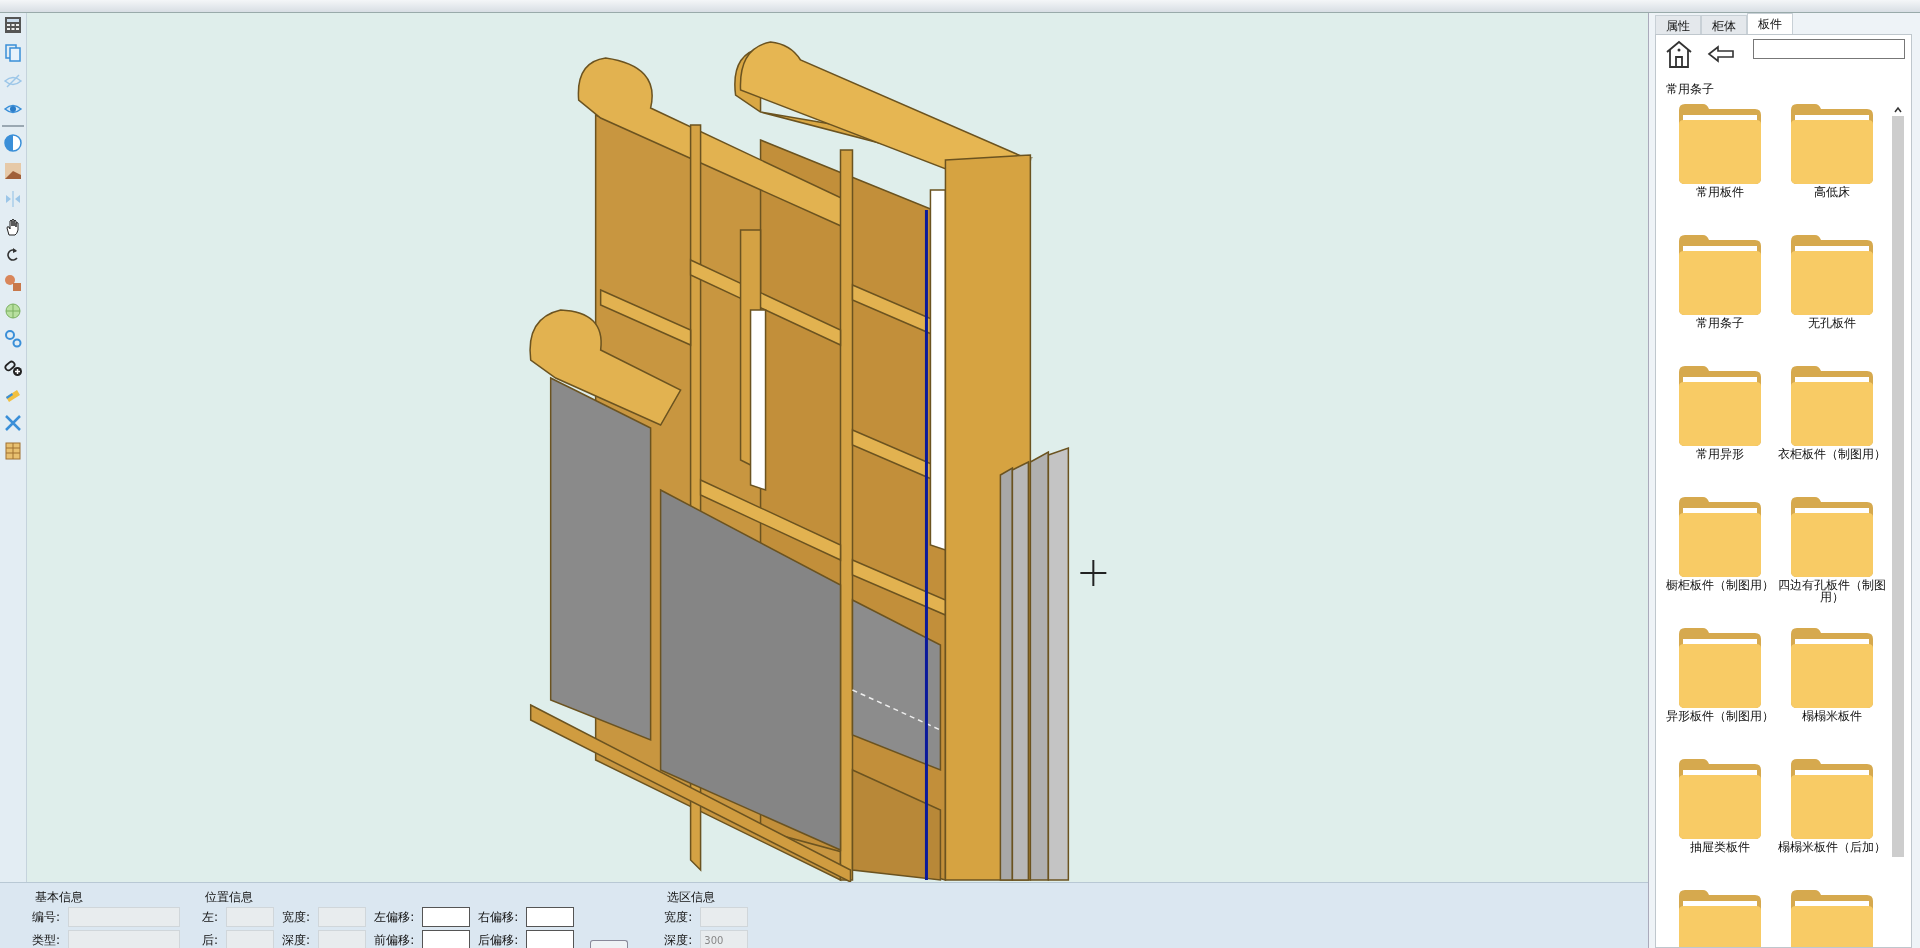  Describe the element at coordinates (1679, 54) in the screenshot. I see `home-icon` at that location.